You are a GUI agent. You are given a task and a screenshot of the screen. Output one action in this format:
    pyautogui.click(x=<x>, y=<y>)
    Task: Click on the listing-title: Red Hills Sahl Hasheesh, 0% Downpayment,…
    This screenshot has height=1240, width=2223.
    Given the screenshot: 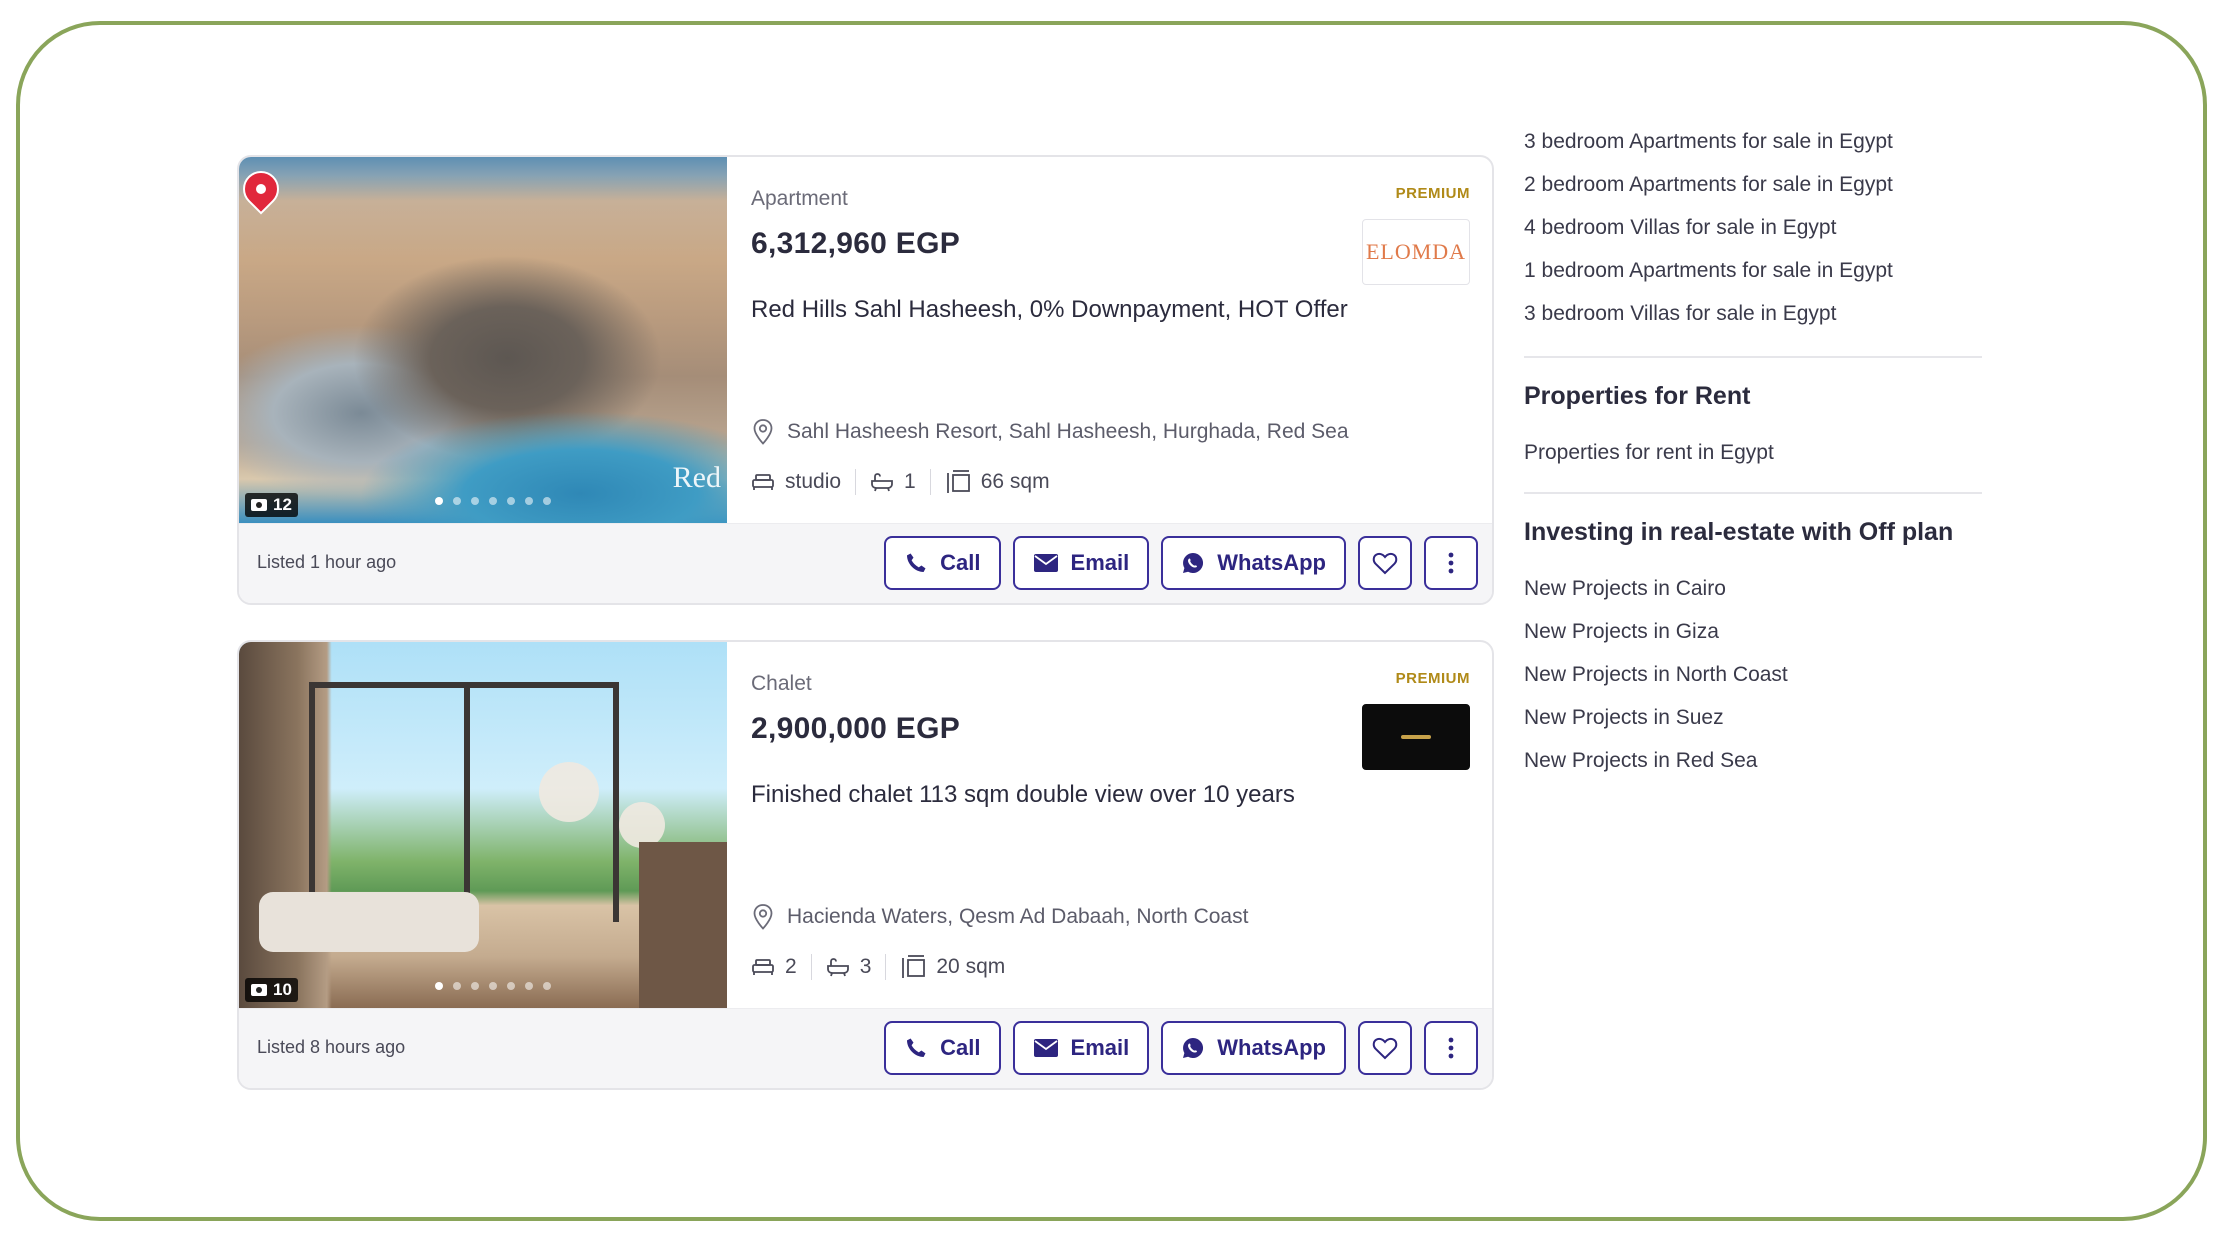 What is the action you would take?
    pyautogui.click(x=1051, y=310)
    